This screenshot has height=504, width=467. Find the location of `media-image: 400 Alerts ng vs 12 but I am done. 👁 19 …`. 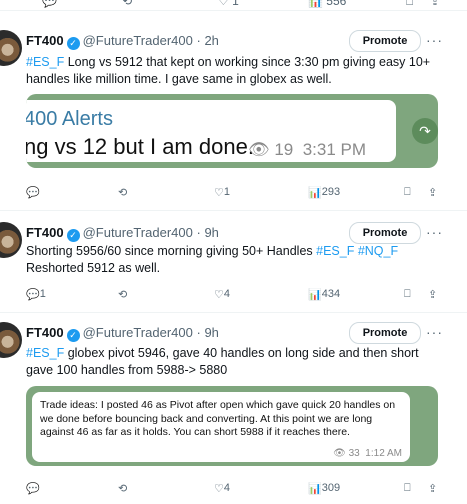

media-image: 400 Alerts ng vs 12 but I am done. 👁 19 … is located at coordinates (232, 131).